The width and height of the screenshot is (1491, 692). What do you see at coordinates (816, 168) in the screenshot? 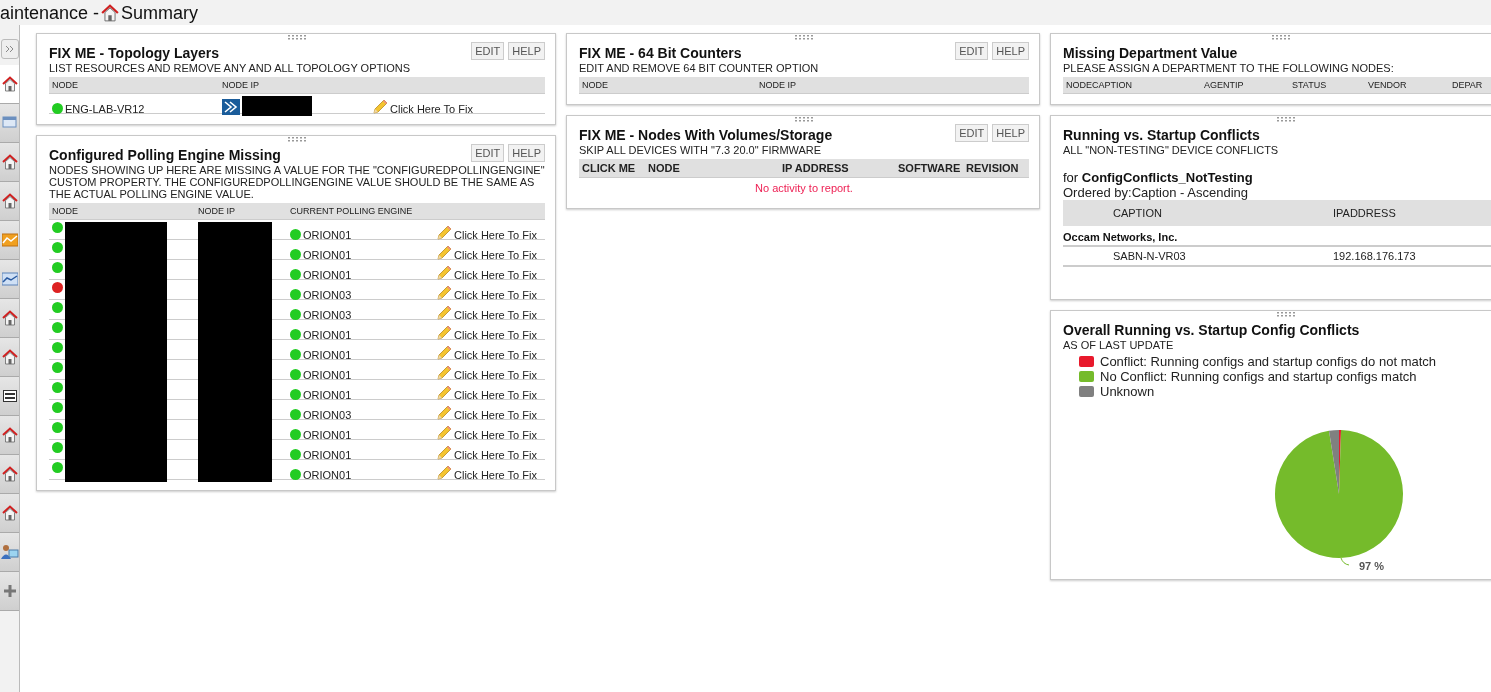
I see `column-header: IP ADDRESS` at bounding box center [816, 168].